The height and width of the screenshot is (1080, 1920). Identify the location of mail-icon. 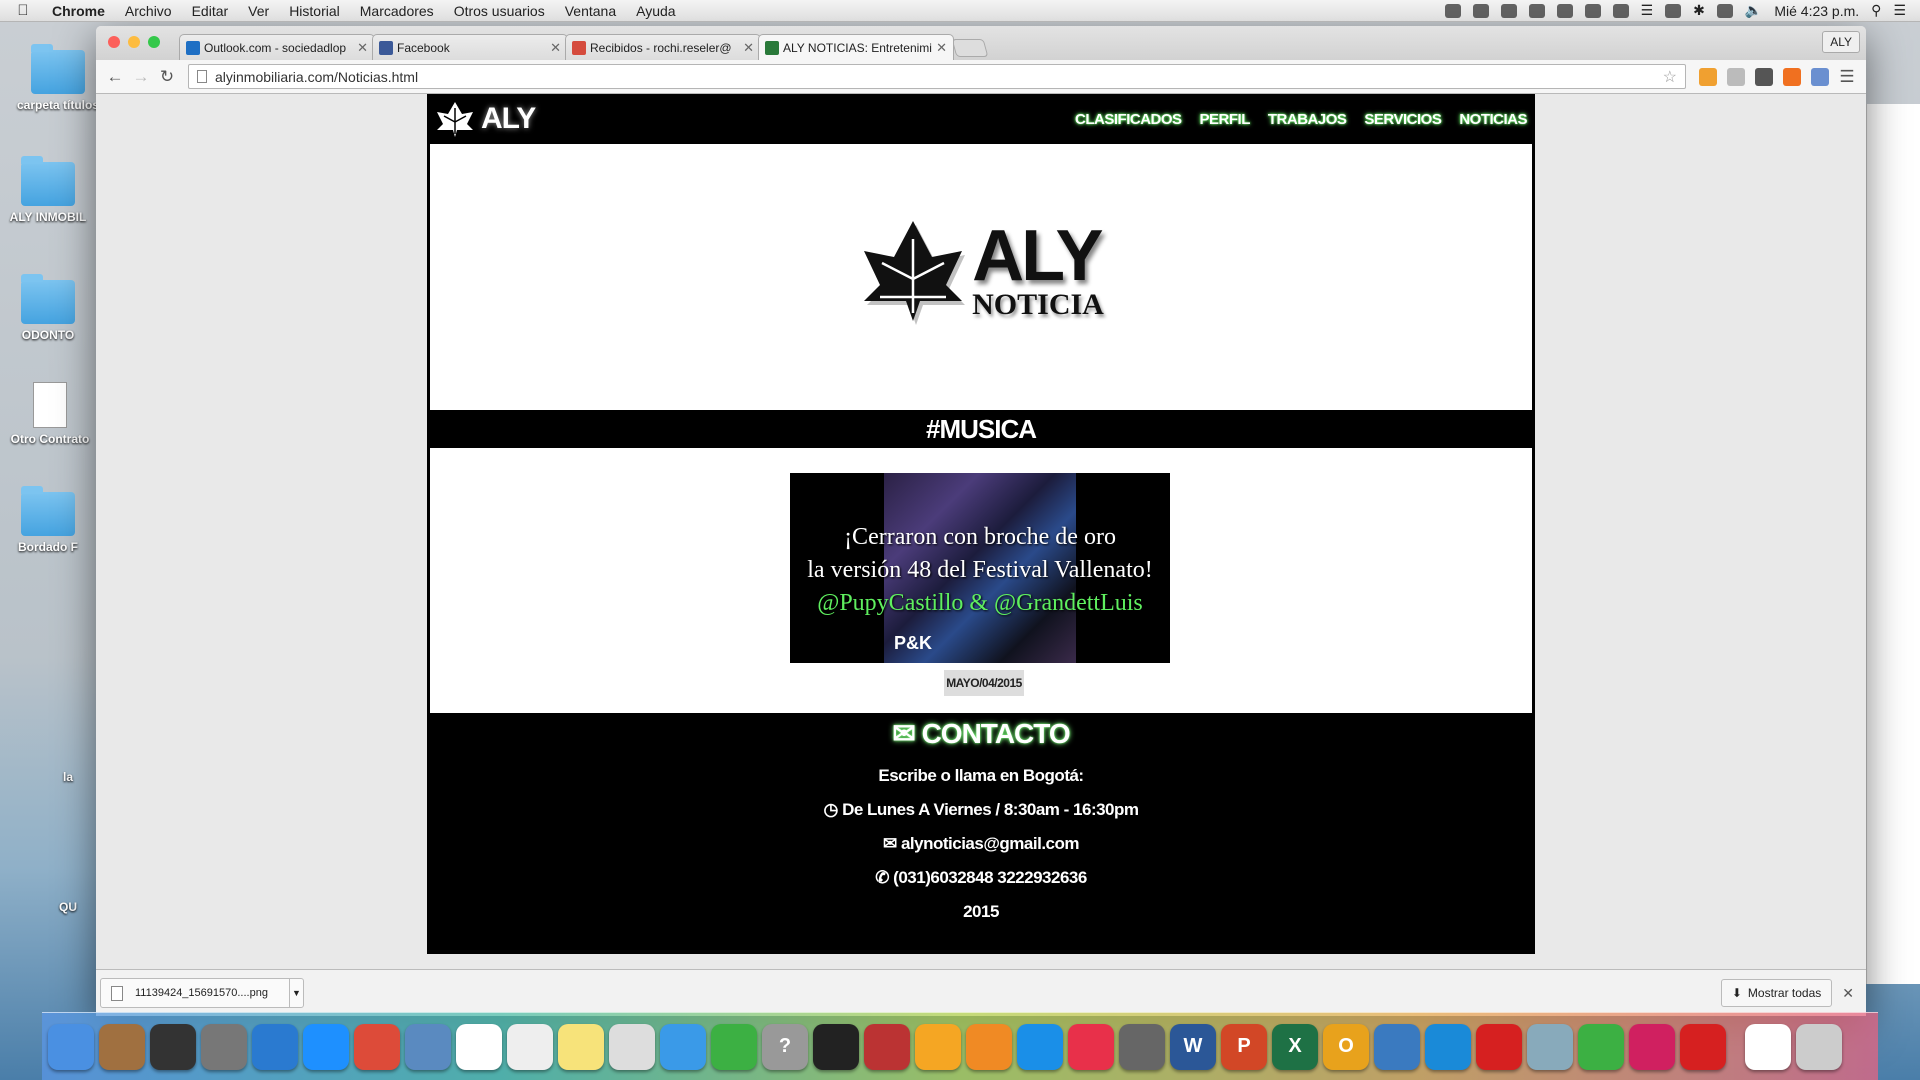
(428, 1046).